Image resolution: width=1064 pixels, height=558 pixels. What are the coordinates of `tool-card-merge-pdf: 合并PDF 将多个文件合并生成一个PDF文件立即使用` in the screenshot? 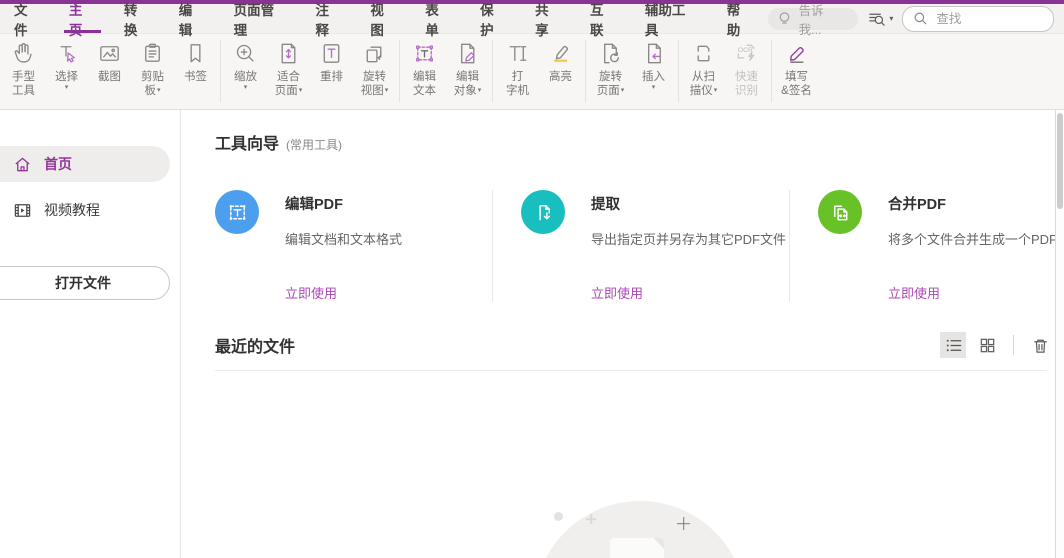 It's located at (922, 246).